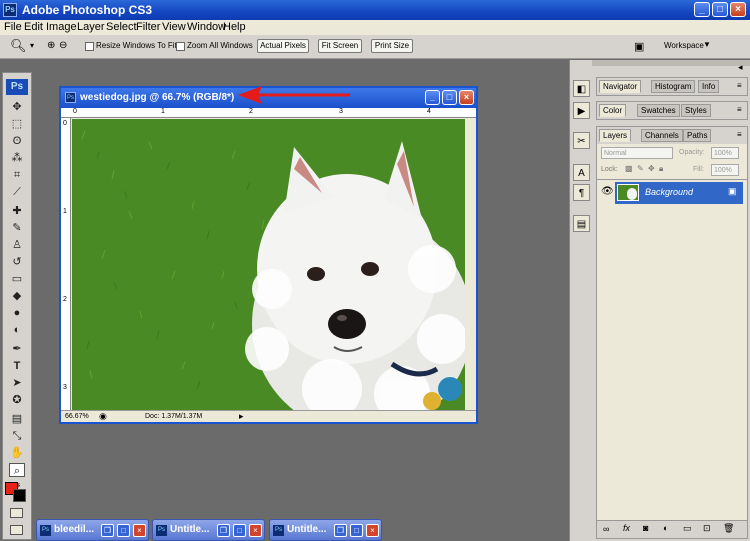 Image resolution: width=750 pixels, height=541 pixels. What do you see at coordinates (241, 416) in the screenshot?
I see `status-arrow-icon: ▸` at bounding box center [241, 416].